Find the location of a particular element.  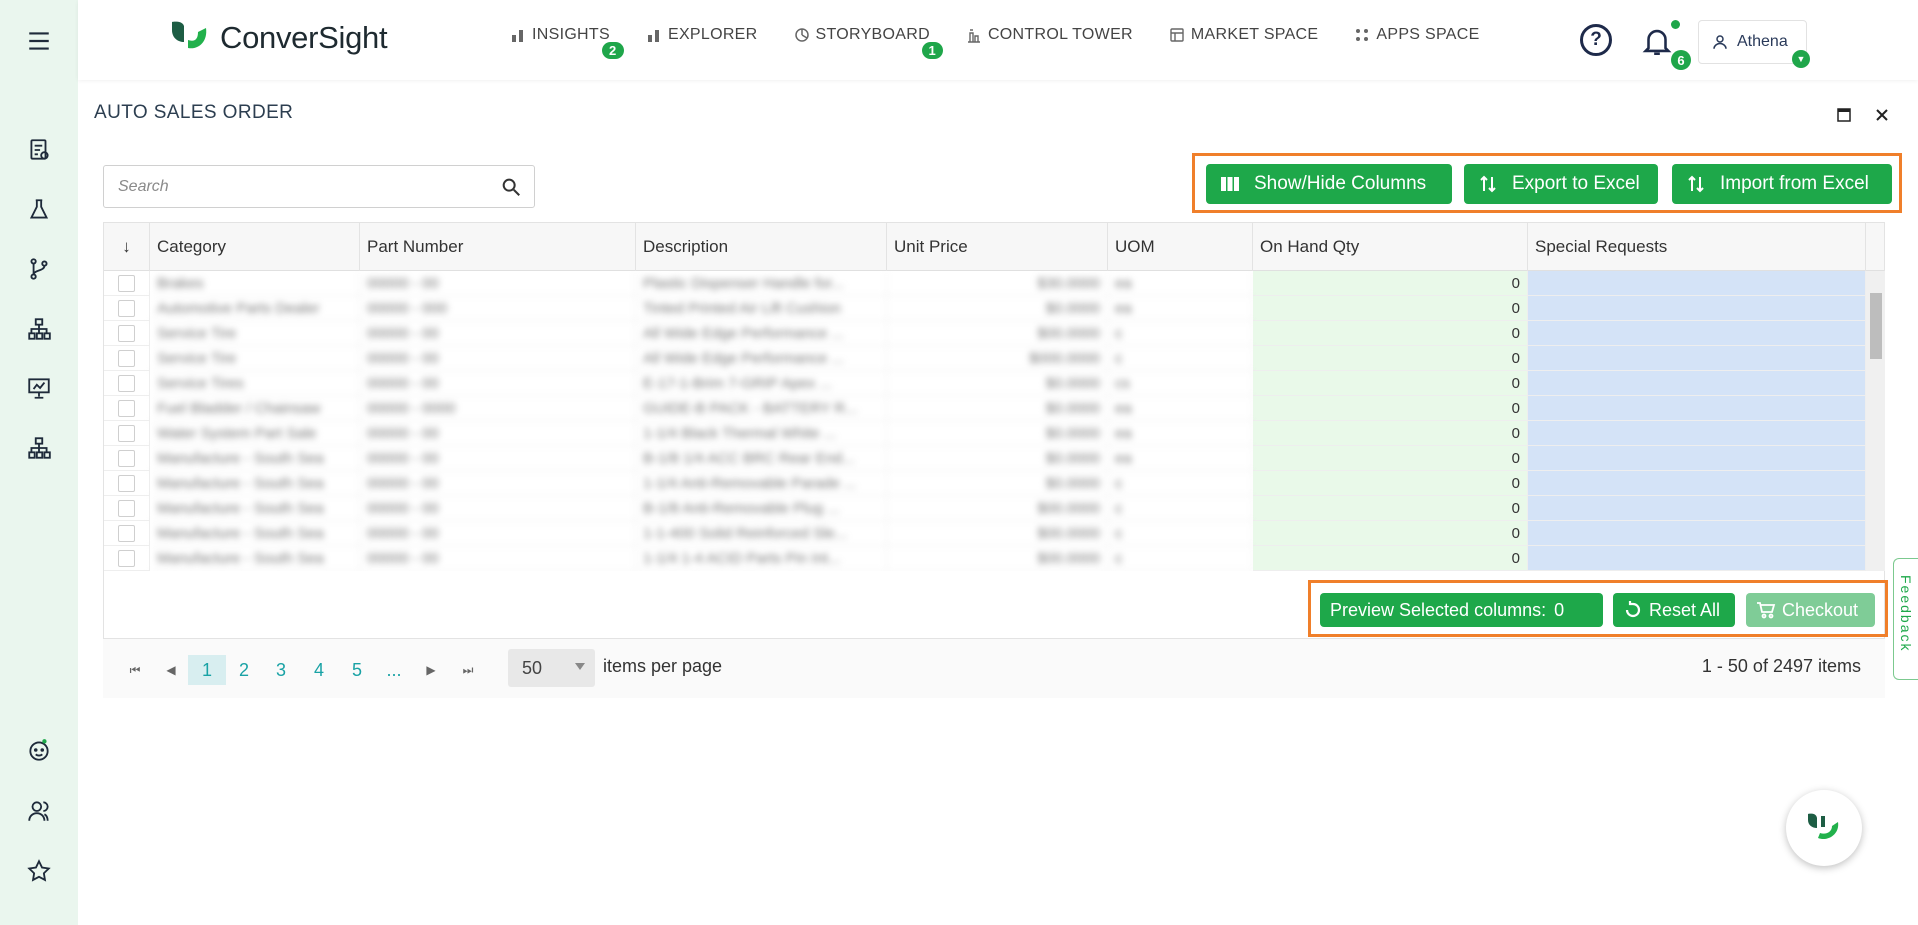

chevron-down-icon: ▼ is located at coordinates (1801, 59).